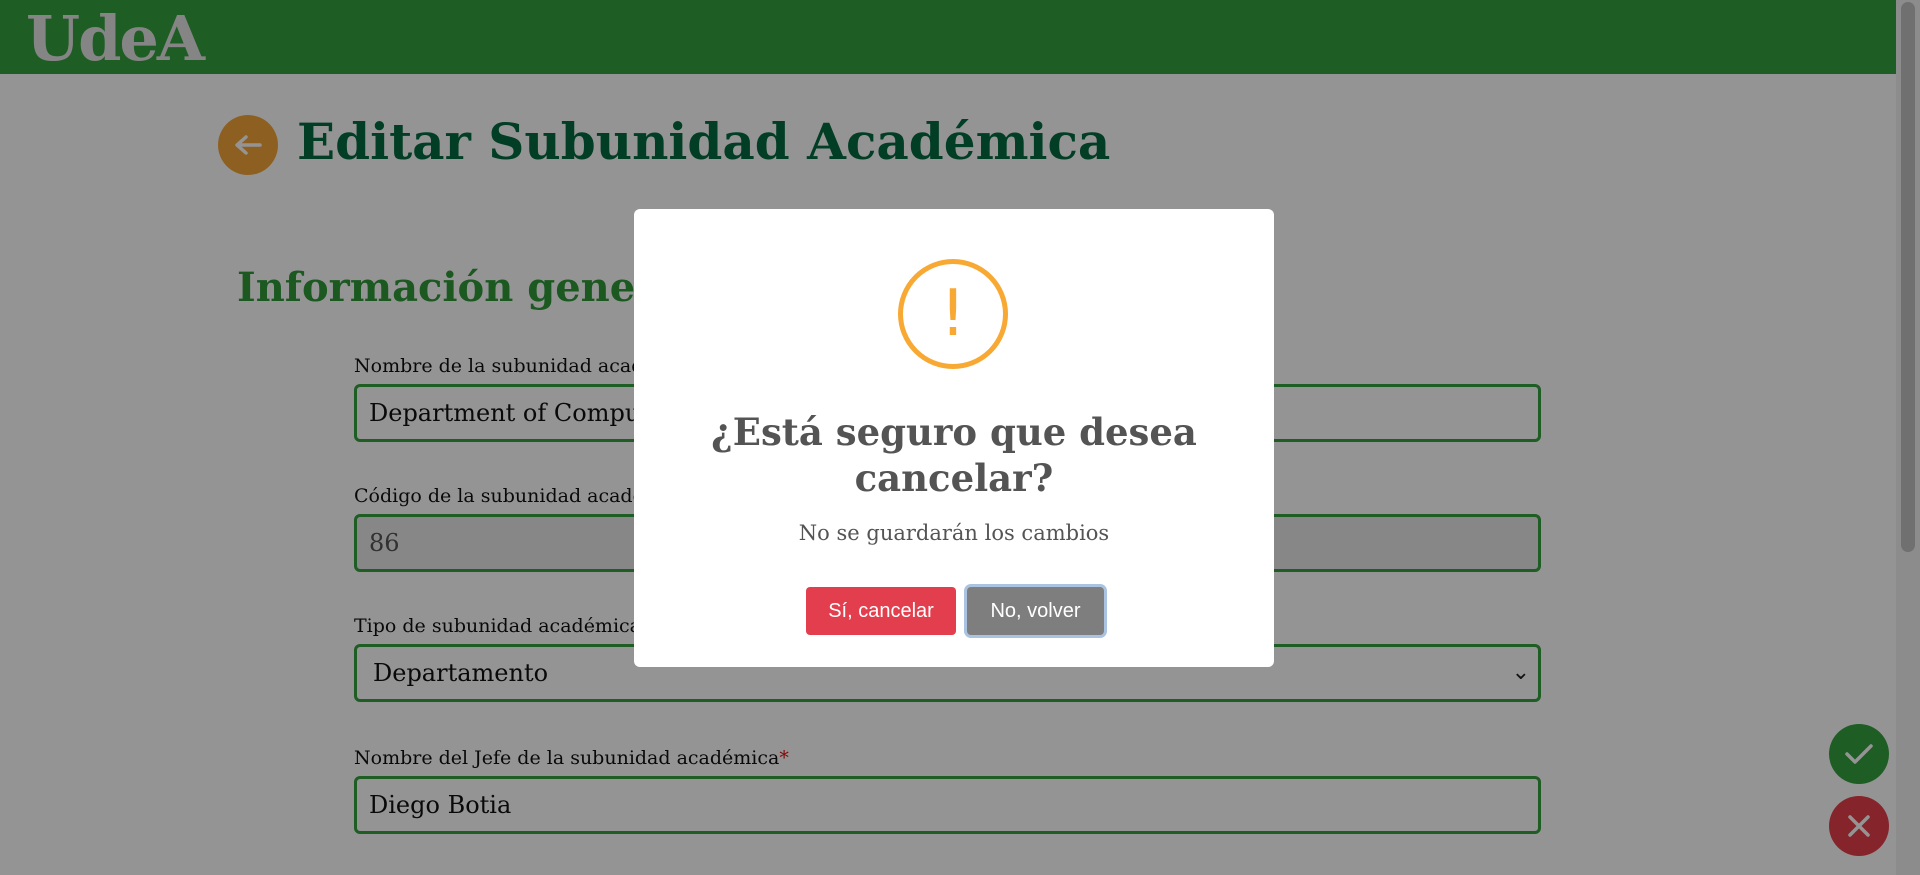 Image resolution: width=1920 pixels, height=875 pixels. What do you see at coordinates (881, 611) in the screenshot?
I see `confirm-cancel-button: Sí, cancelar` at bounding box center [881, 611].